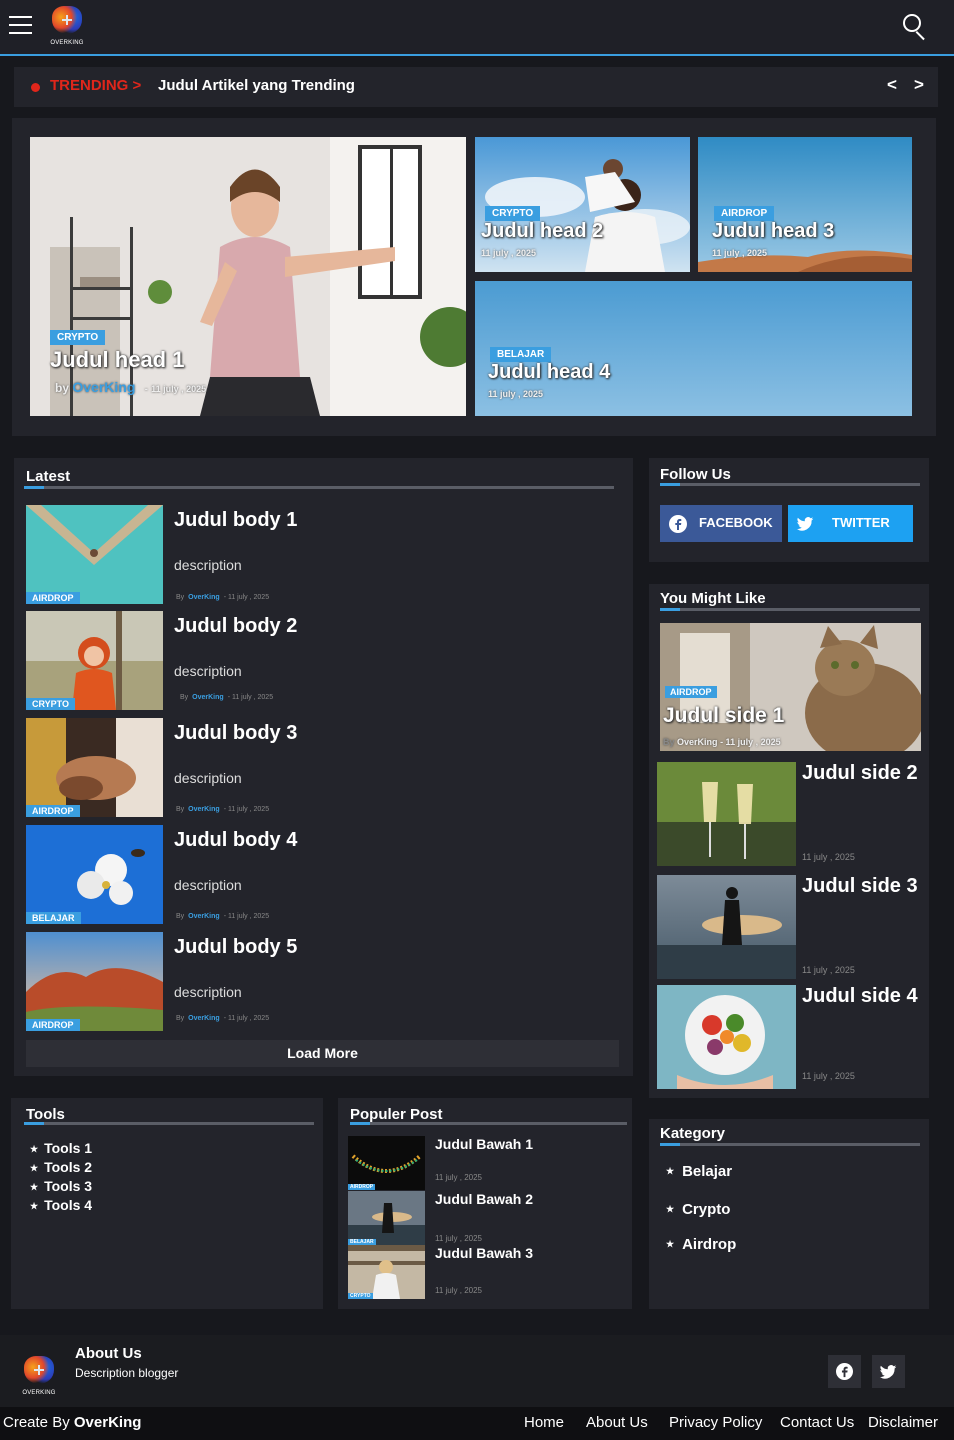  I want to click on headline-2-tag: CRYPTO, so click(513, 213).